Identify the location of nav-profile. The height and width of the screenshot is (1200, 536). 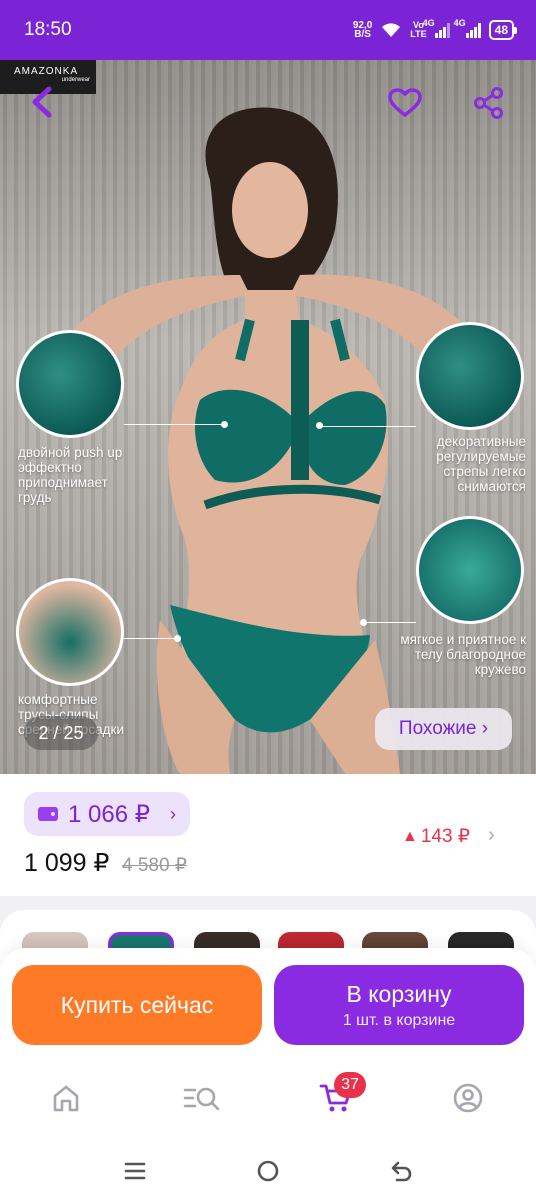
(468, 1098).